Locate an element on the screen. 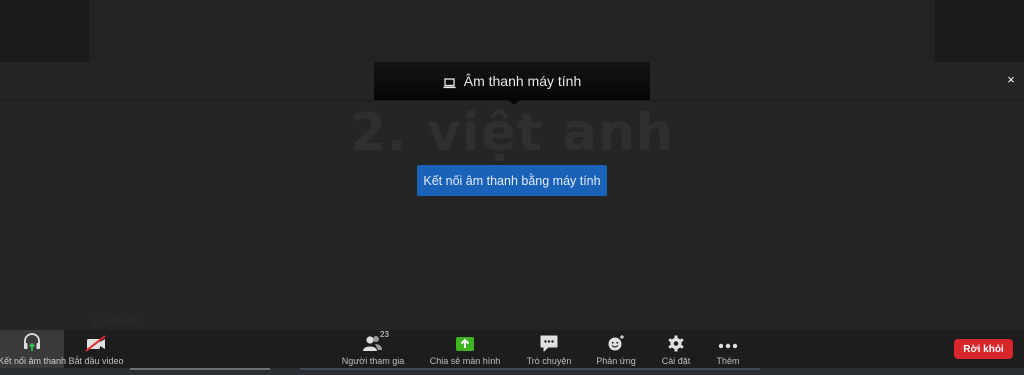  laptop-icon is located at coordinates (449, 82).